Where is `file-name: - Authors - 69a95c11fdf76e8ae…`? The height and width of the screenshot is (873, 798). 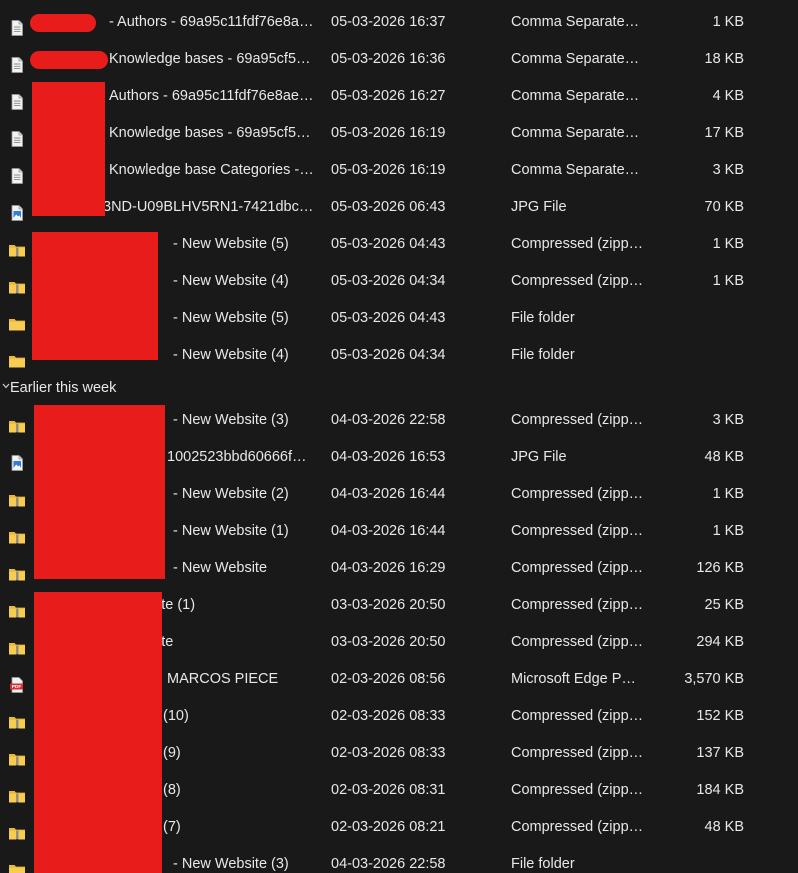
file-name: - Authors - 69a95c11fdf76e8ae… is located at coordinates (211, 22).